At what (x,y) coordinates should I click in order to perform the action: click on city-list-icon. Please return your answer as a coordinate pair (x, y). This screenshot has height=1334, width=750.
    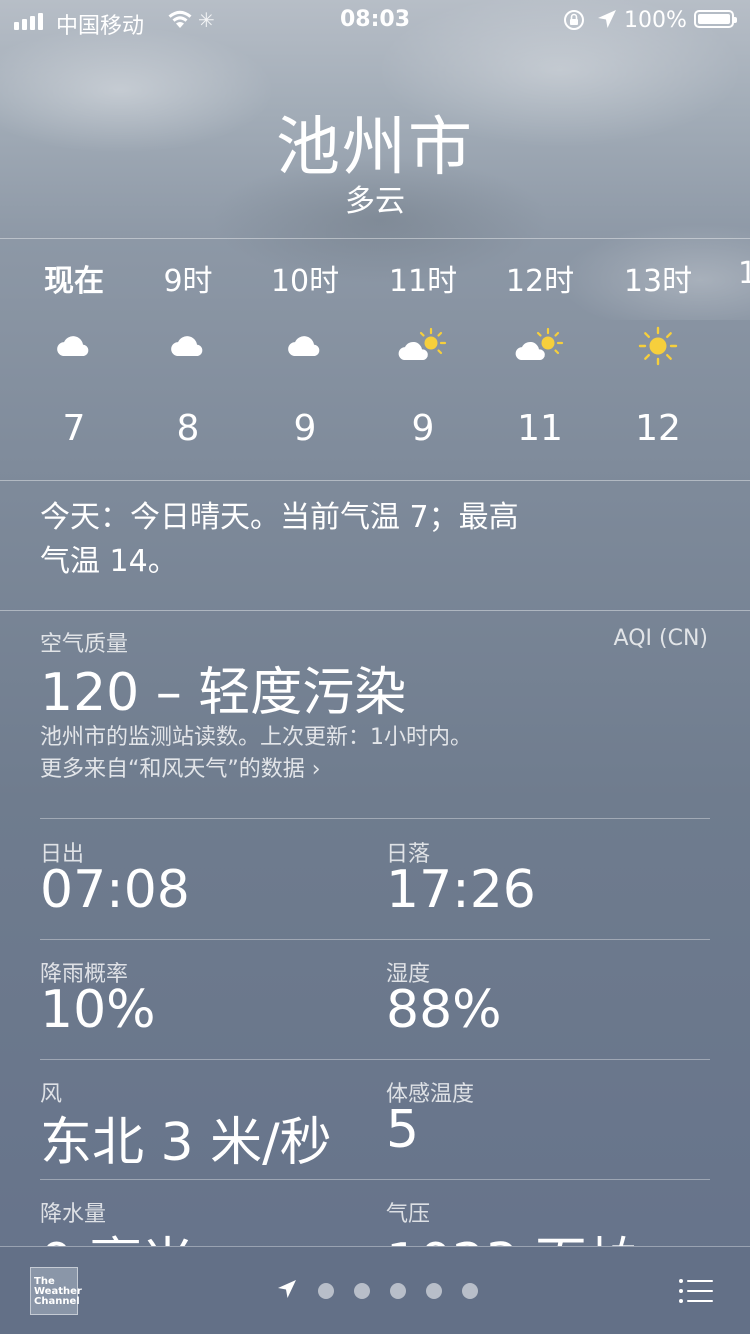
    Looking at the image, I should click on (696, 1293).